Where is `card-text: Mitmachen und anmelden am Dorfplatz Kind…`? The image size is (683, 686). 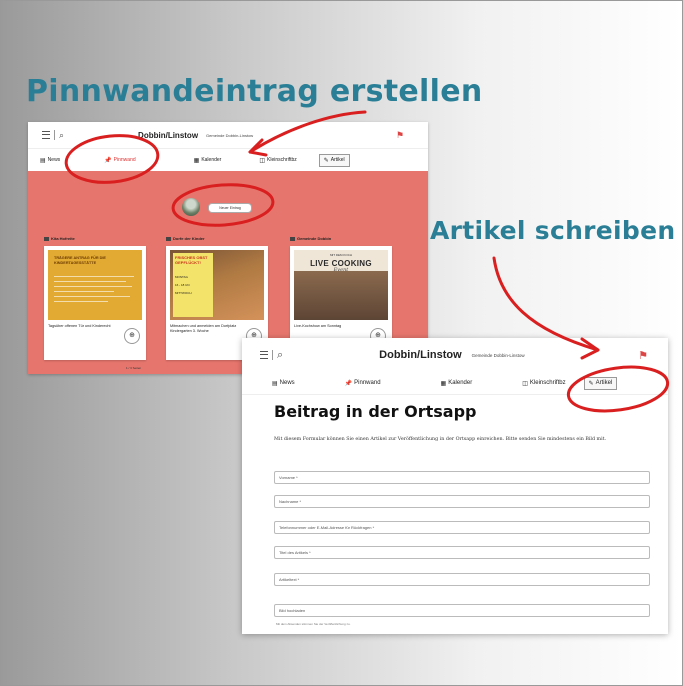 card-text: Mitmachen und anmelden am Dorfplatz Kind… is located at coordinates (203, 328).